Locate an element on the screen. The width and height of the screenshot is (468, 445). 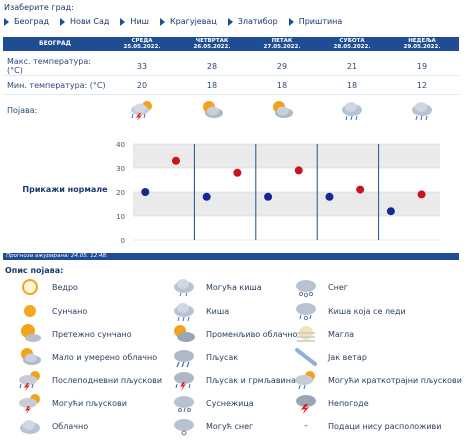
possible-snow-icon is located at coordinates (184, 426).